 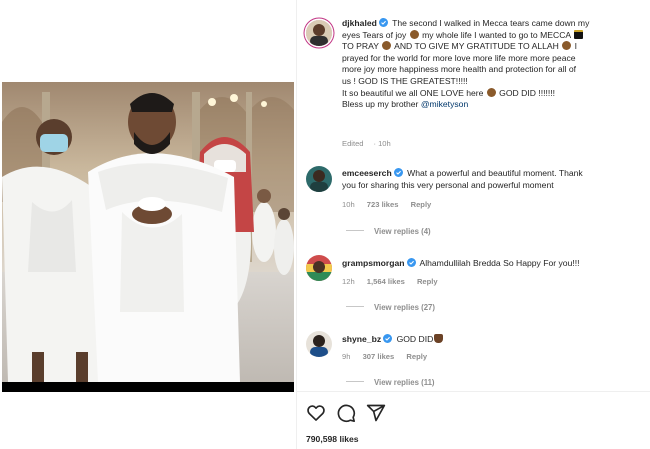 What do you see at coordinates (316, 413) in the screenshot?
I see `heart-icon` at bounding box center [316, 413].